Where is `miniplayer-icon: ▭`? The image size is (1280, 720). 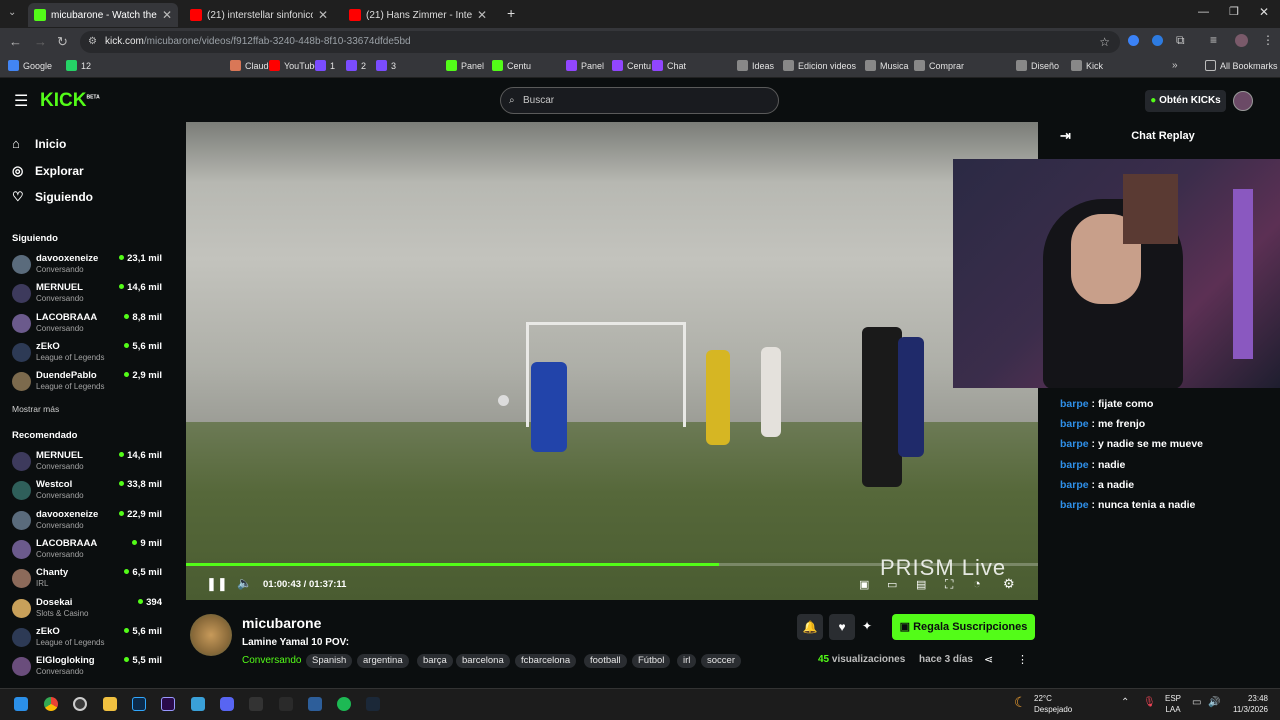 miniplayer-icon: ▭ is located at coordinates (892, 584).